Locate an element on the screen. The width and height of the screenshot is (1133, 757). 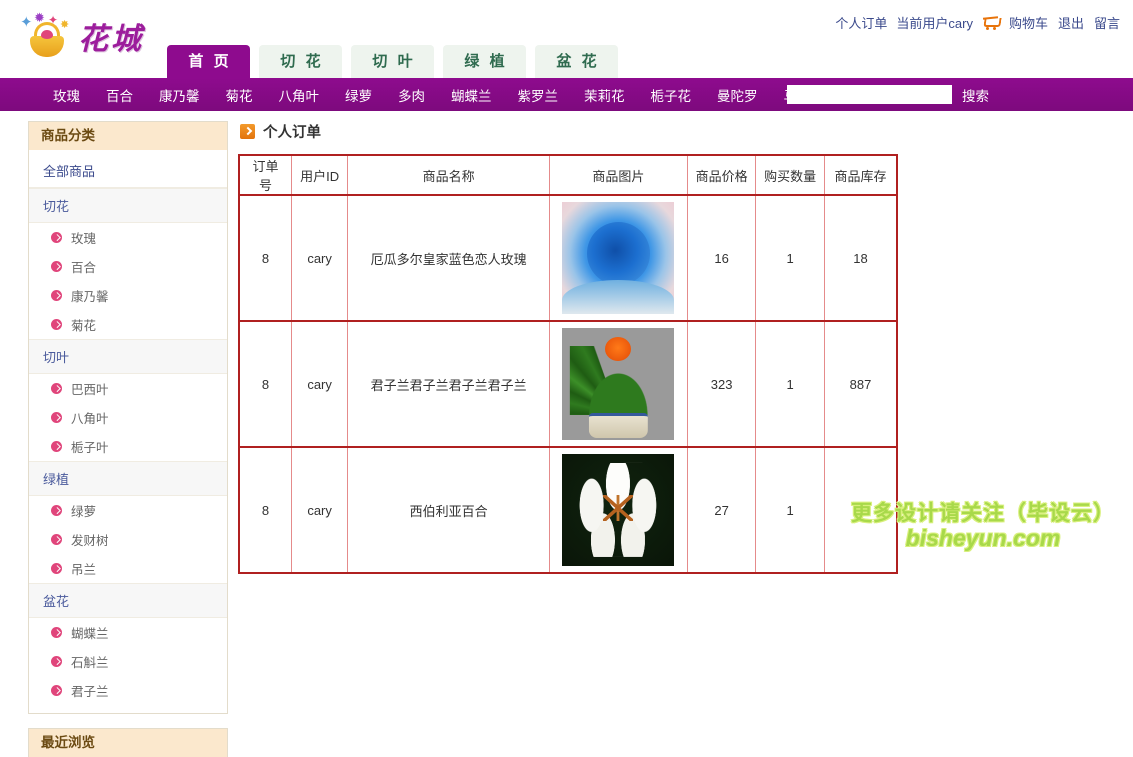
tab-cut-flower: 切 花 is located at coordinates (300, 61).